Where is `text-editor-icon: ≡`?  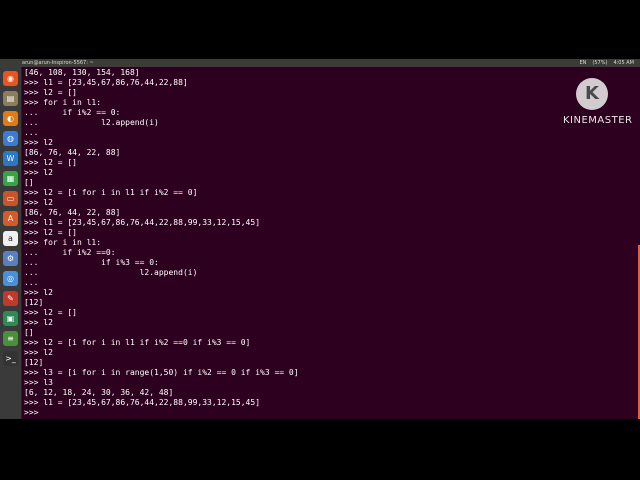
text-editor-icon: ≡ is located at coordinates (10, 338).